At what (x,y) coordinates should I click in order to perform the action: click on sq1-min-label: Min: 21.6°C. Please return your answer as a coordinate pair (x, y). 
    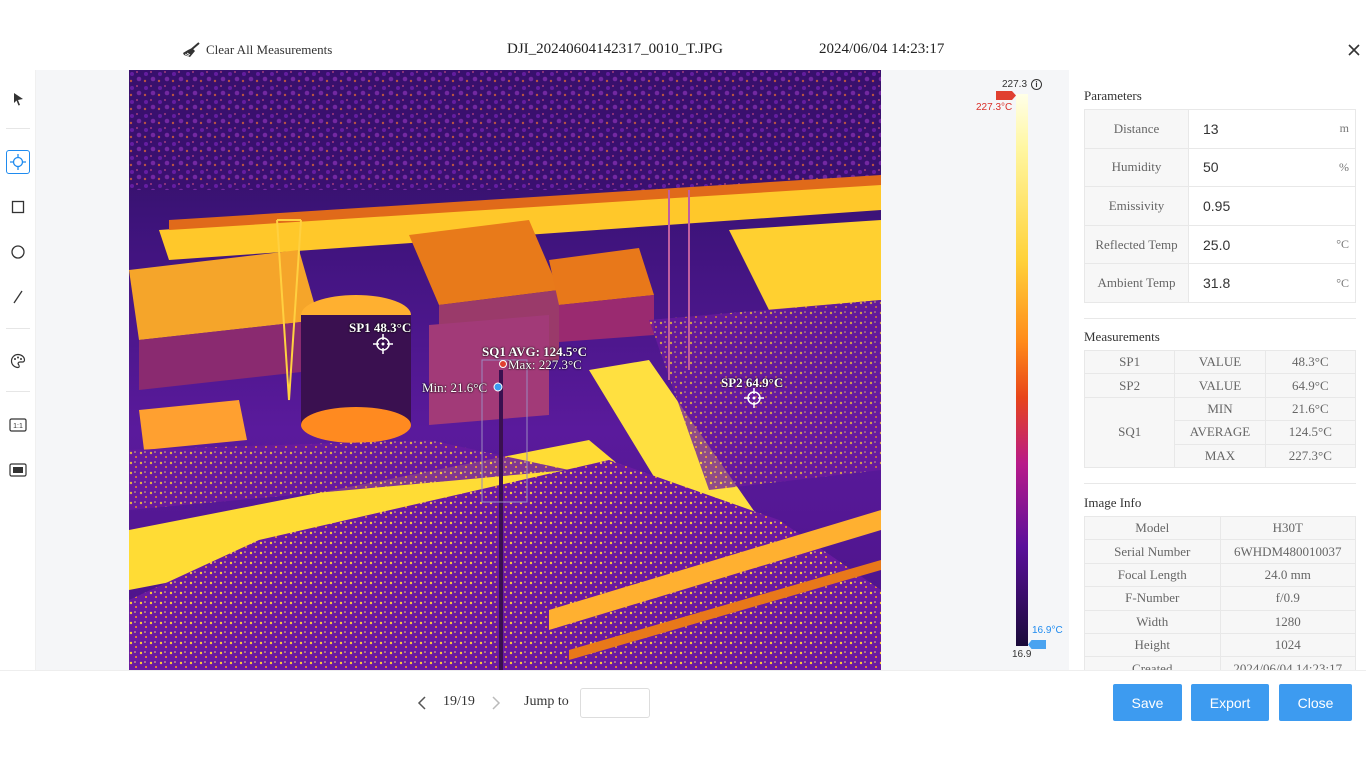
    Looking at the image, I should click on (455, 387).